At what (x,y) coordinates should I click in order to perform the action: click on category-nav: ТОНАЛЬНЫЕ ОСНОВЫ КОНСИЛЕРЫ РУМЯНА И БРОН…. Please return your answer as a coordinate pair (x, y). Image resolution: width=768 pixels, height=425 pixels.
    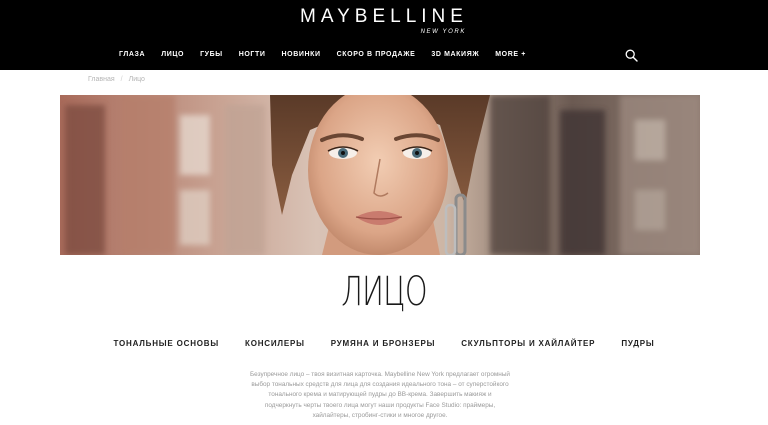
    Looking at the image, I should click on (384, 343).